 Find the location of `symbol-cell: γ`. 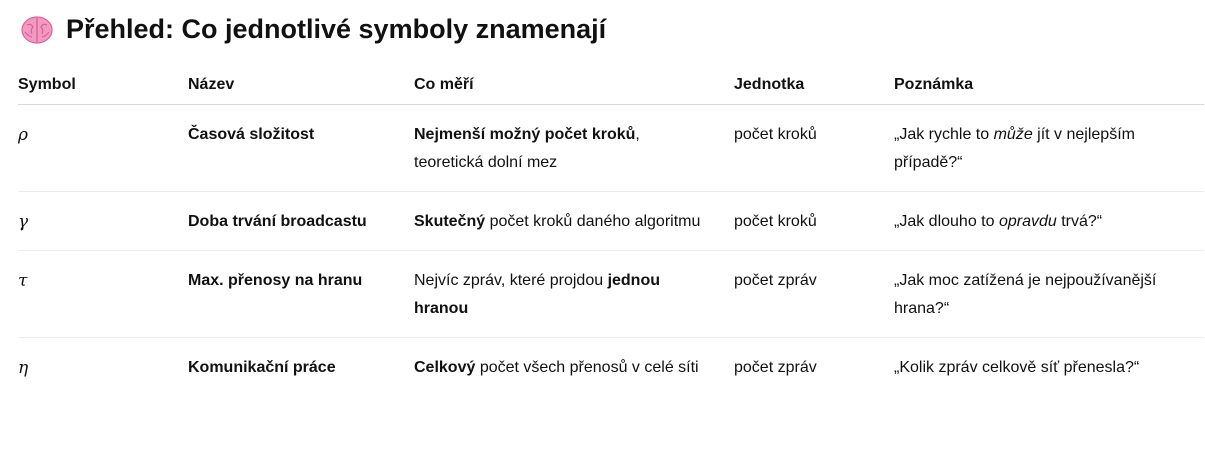

symbol-cell: γ is located at coordinates (103, 221).